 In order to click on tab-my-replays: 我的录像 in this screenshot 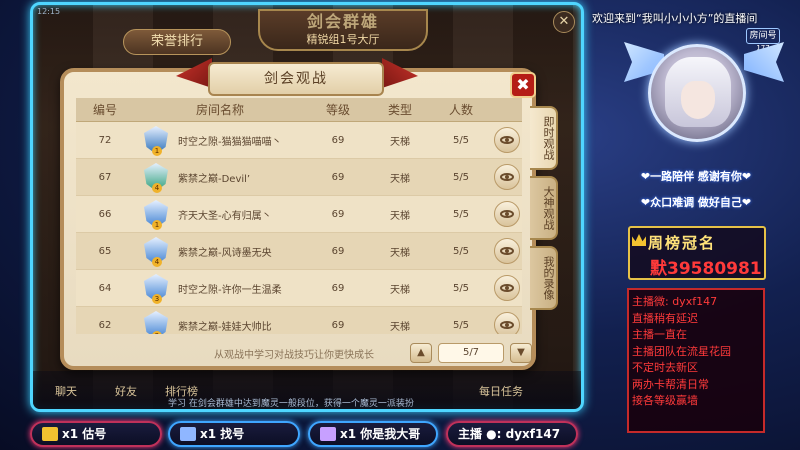, I will do `click(544, 278)`.